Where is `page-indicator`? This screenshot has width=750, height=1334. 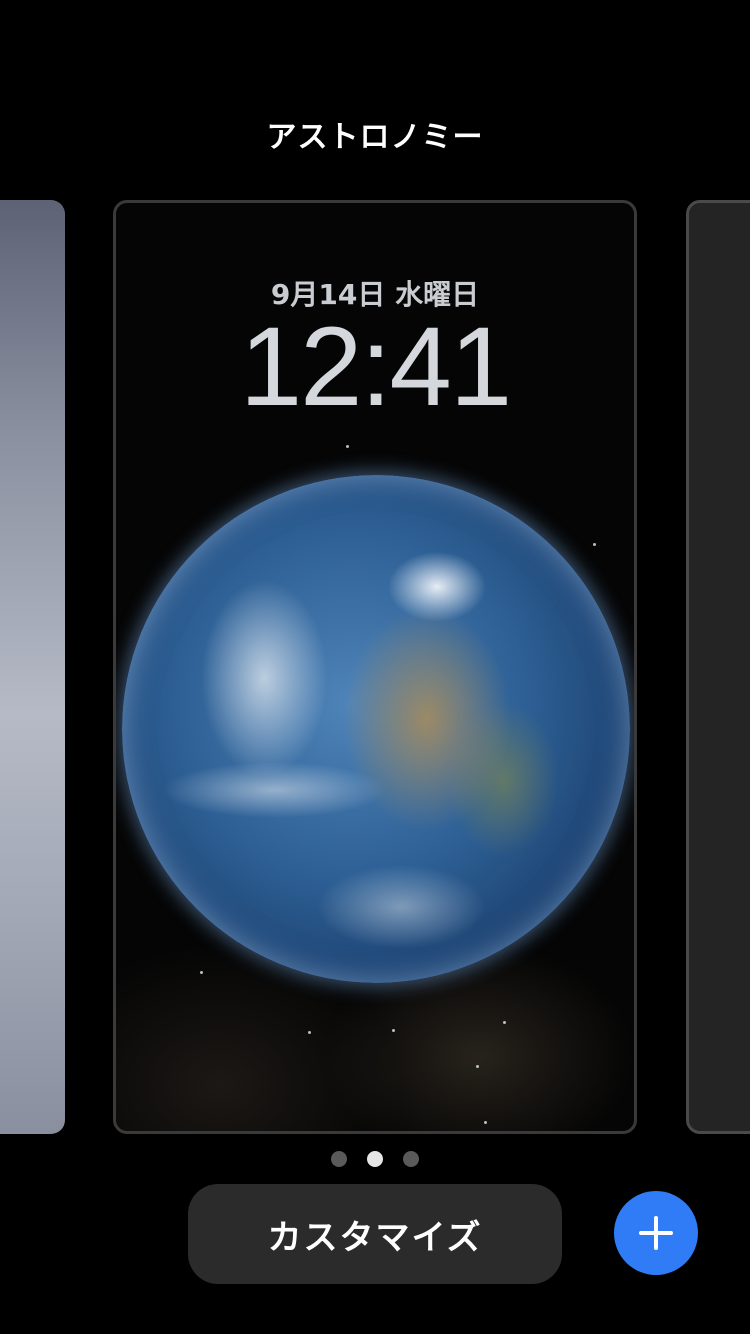 page-indicator is located at coordinates (375, 1159).